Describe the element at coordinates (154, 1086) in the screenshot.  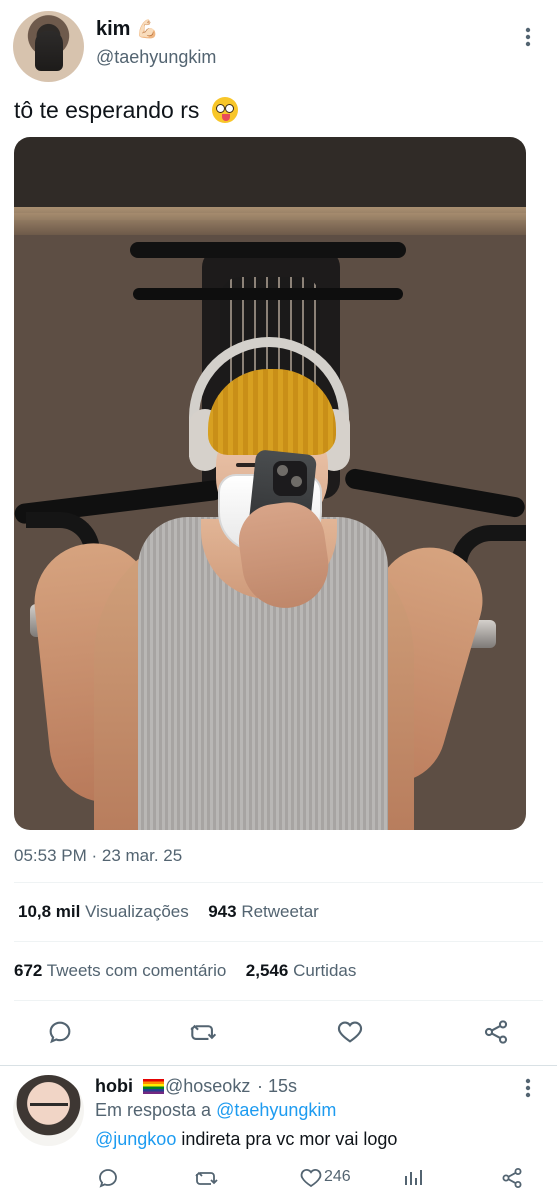
I see `rainbow-flag-icon` at that location.